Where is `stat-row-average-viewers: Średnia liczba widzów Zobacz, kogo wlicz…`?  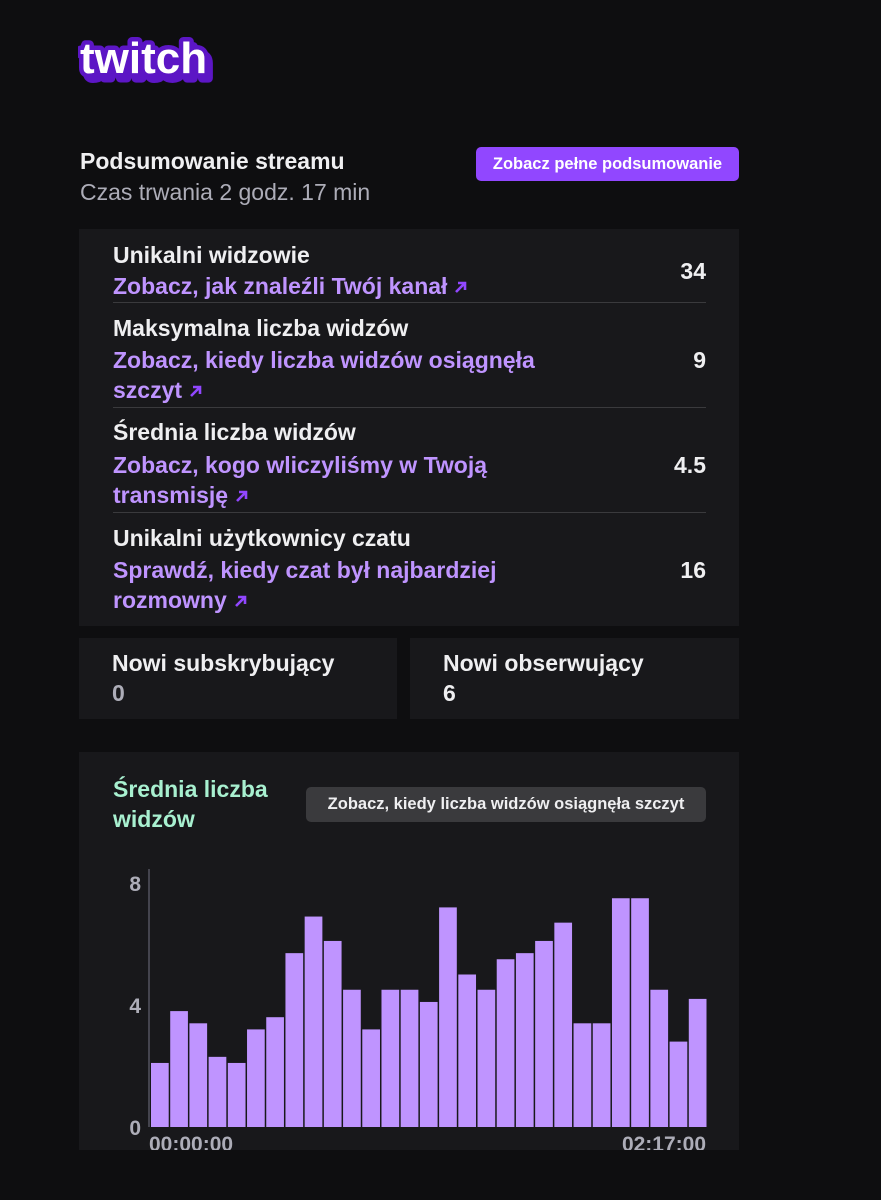
stat-row-average-viewers: Średnia liczba widzów Zobacz, kogo wlicz… is located at coordinates (409, 460).